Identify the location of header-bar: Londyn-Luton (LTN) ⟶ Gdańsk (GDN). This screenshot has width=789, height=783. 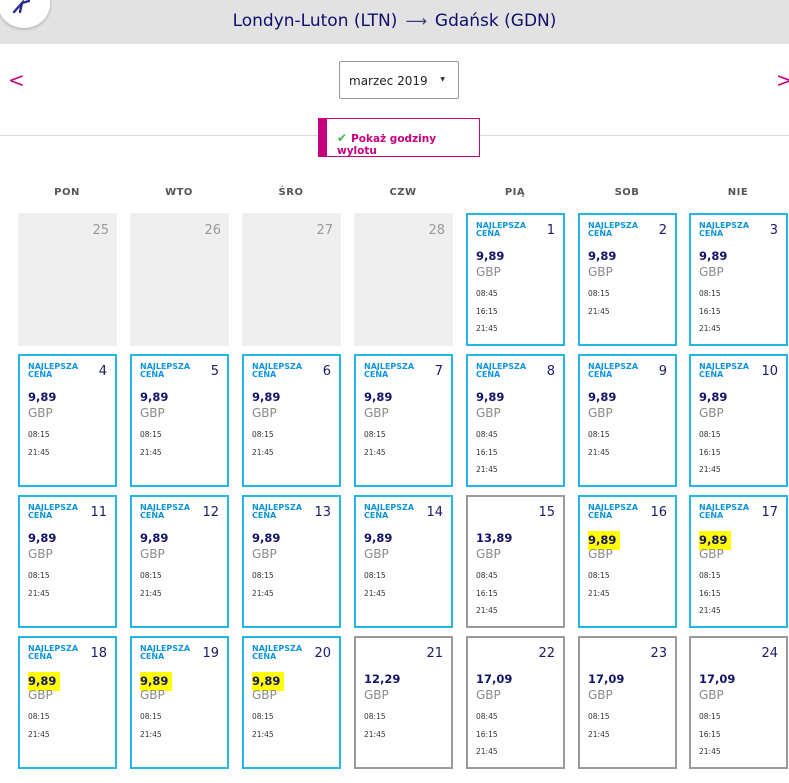
(394, 22).